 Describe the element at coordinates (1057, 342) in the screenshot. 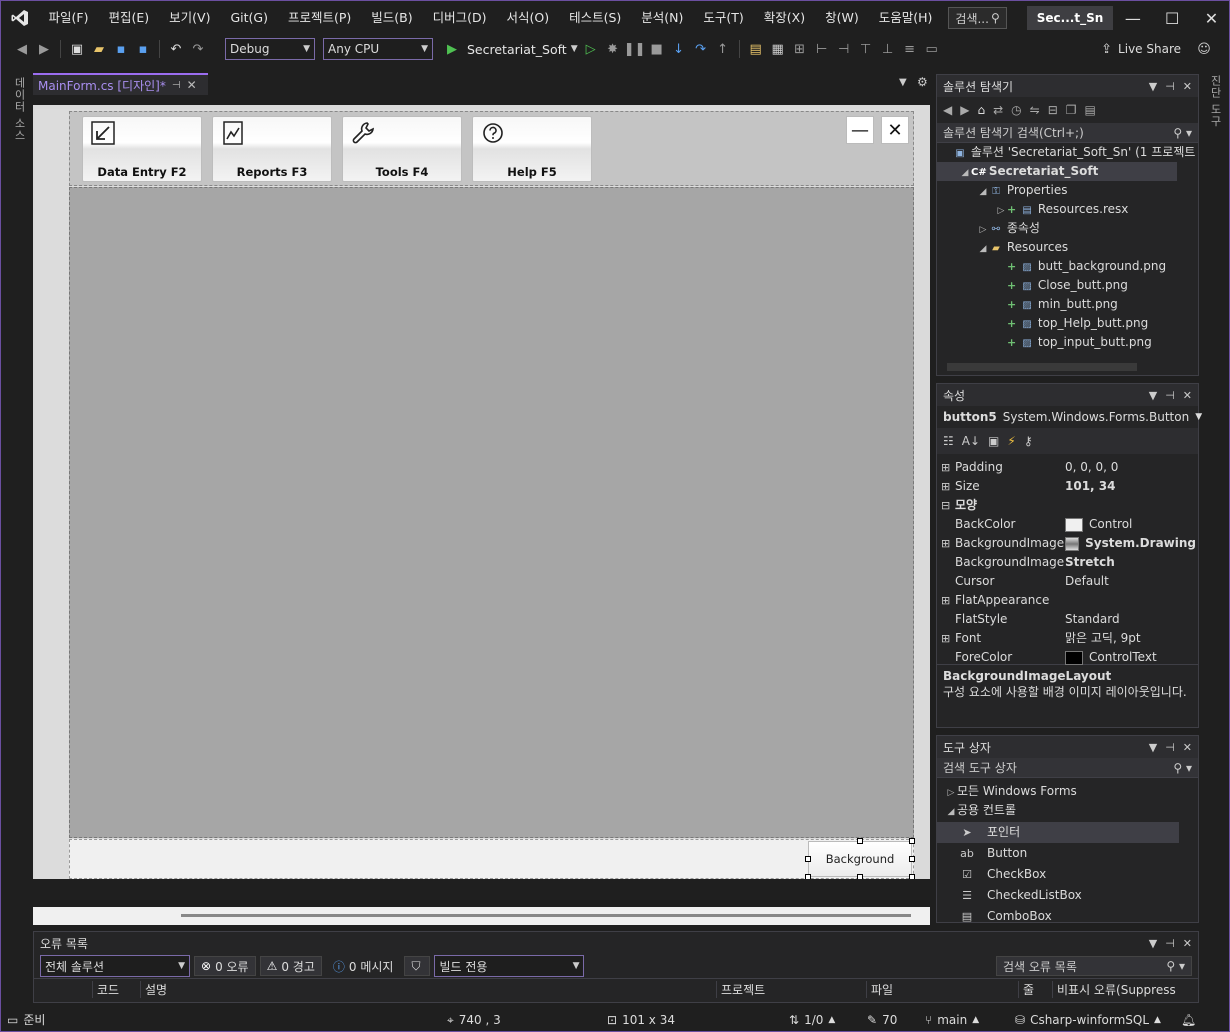

I see `solution-tree-item: + ▨ top_input_butt.png` at that location.